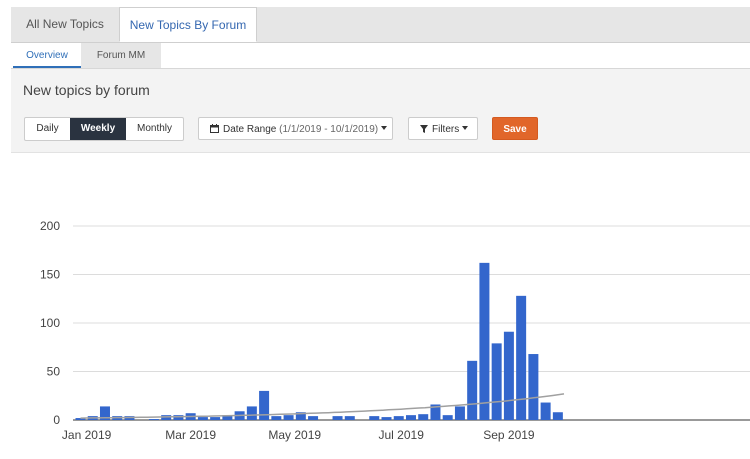 The width and height of the screenshot is (750, 459). I want to click on x-tick-label: Mar 2019, so click(190, 435).